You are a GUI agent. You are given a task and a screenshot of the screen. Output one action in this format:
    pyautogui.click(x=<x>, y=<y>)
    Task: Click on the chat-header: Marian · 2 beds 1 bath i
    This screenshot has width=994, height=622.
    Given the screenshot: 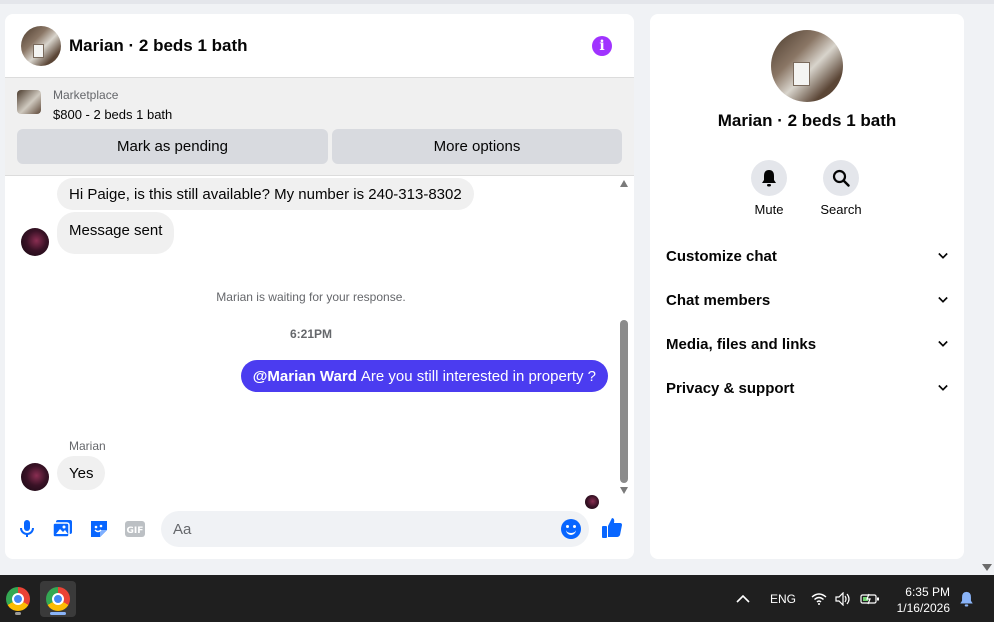 What is the action you would take?
    pyautogui.click(x=319, y=46)
    